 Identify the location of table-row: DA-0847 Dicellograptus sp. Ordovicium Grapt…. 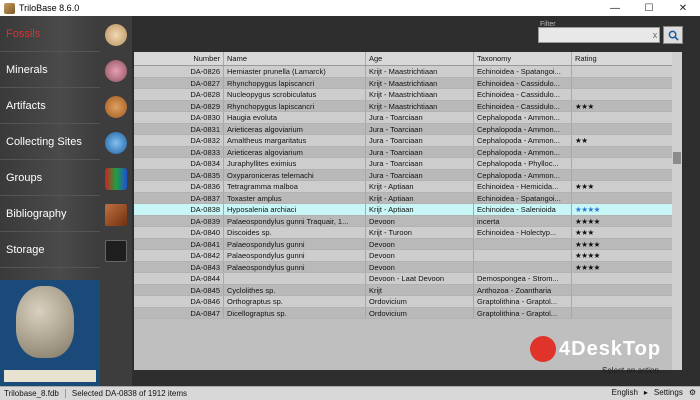
(408, 313).